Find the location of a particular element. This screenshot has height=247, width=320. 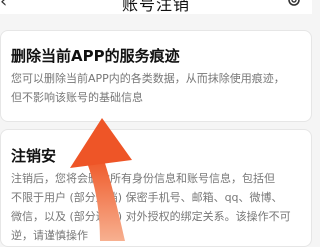

description-line: 逆，请谨慎操作 is located at coordinates (49, 235).